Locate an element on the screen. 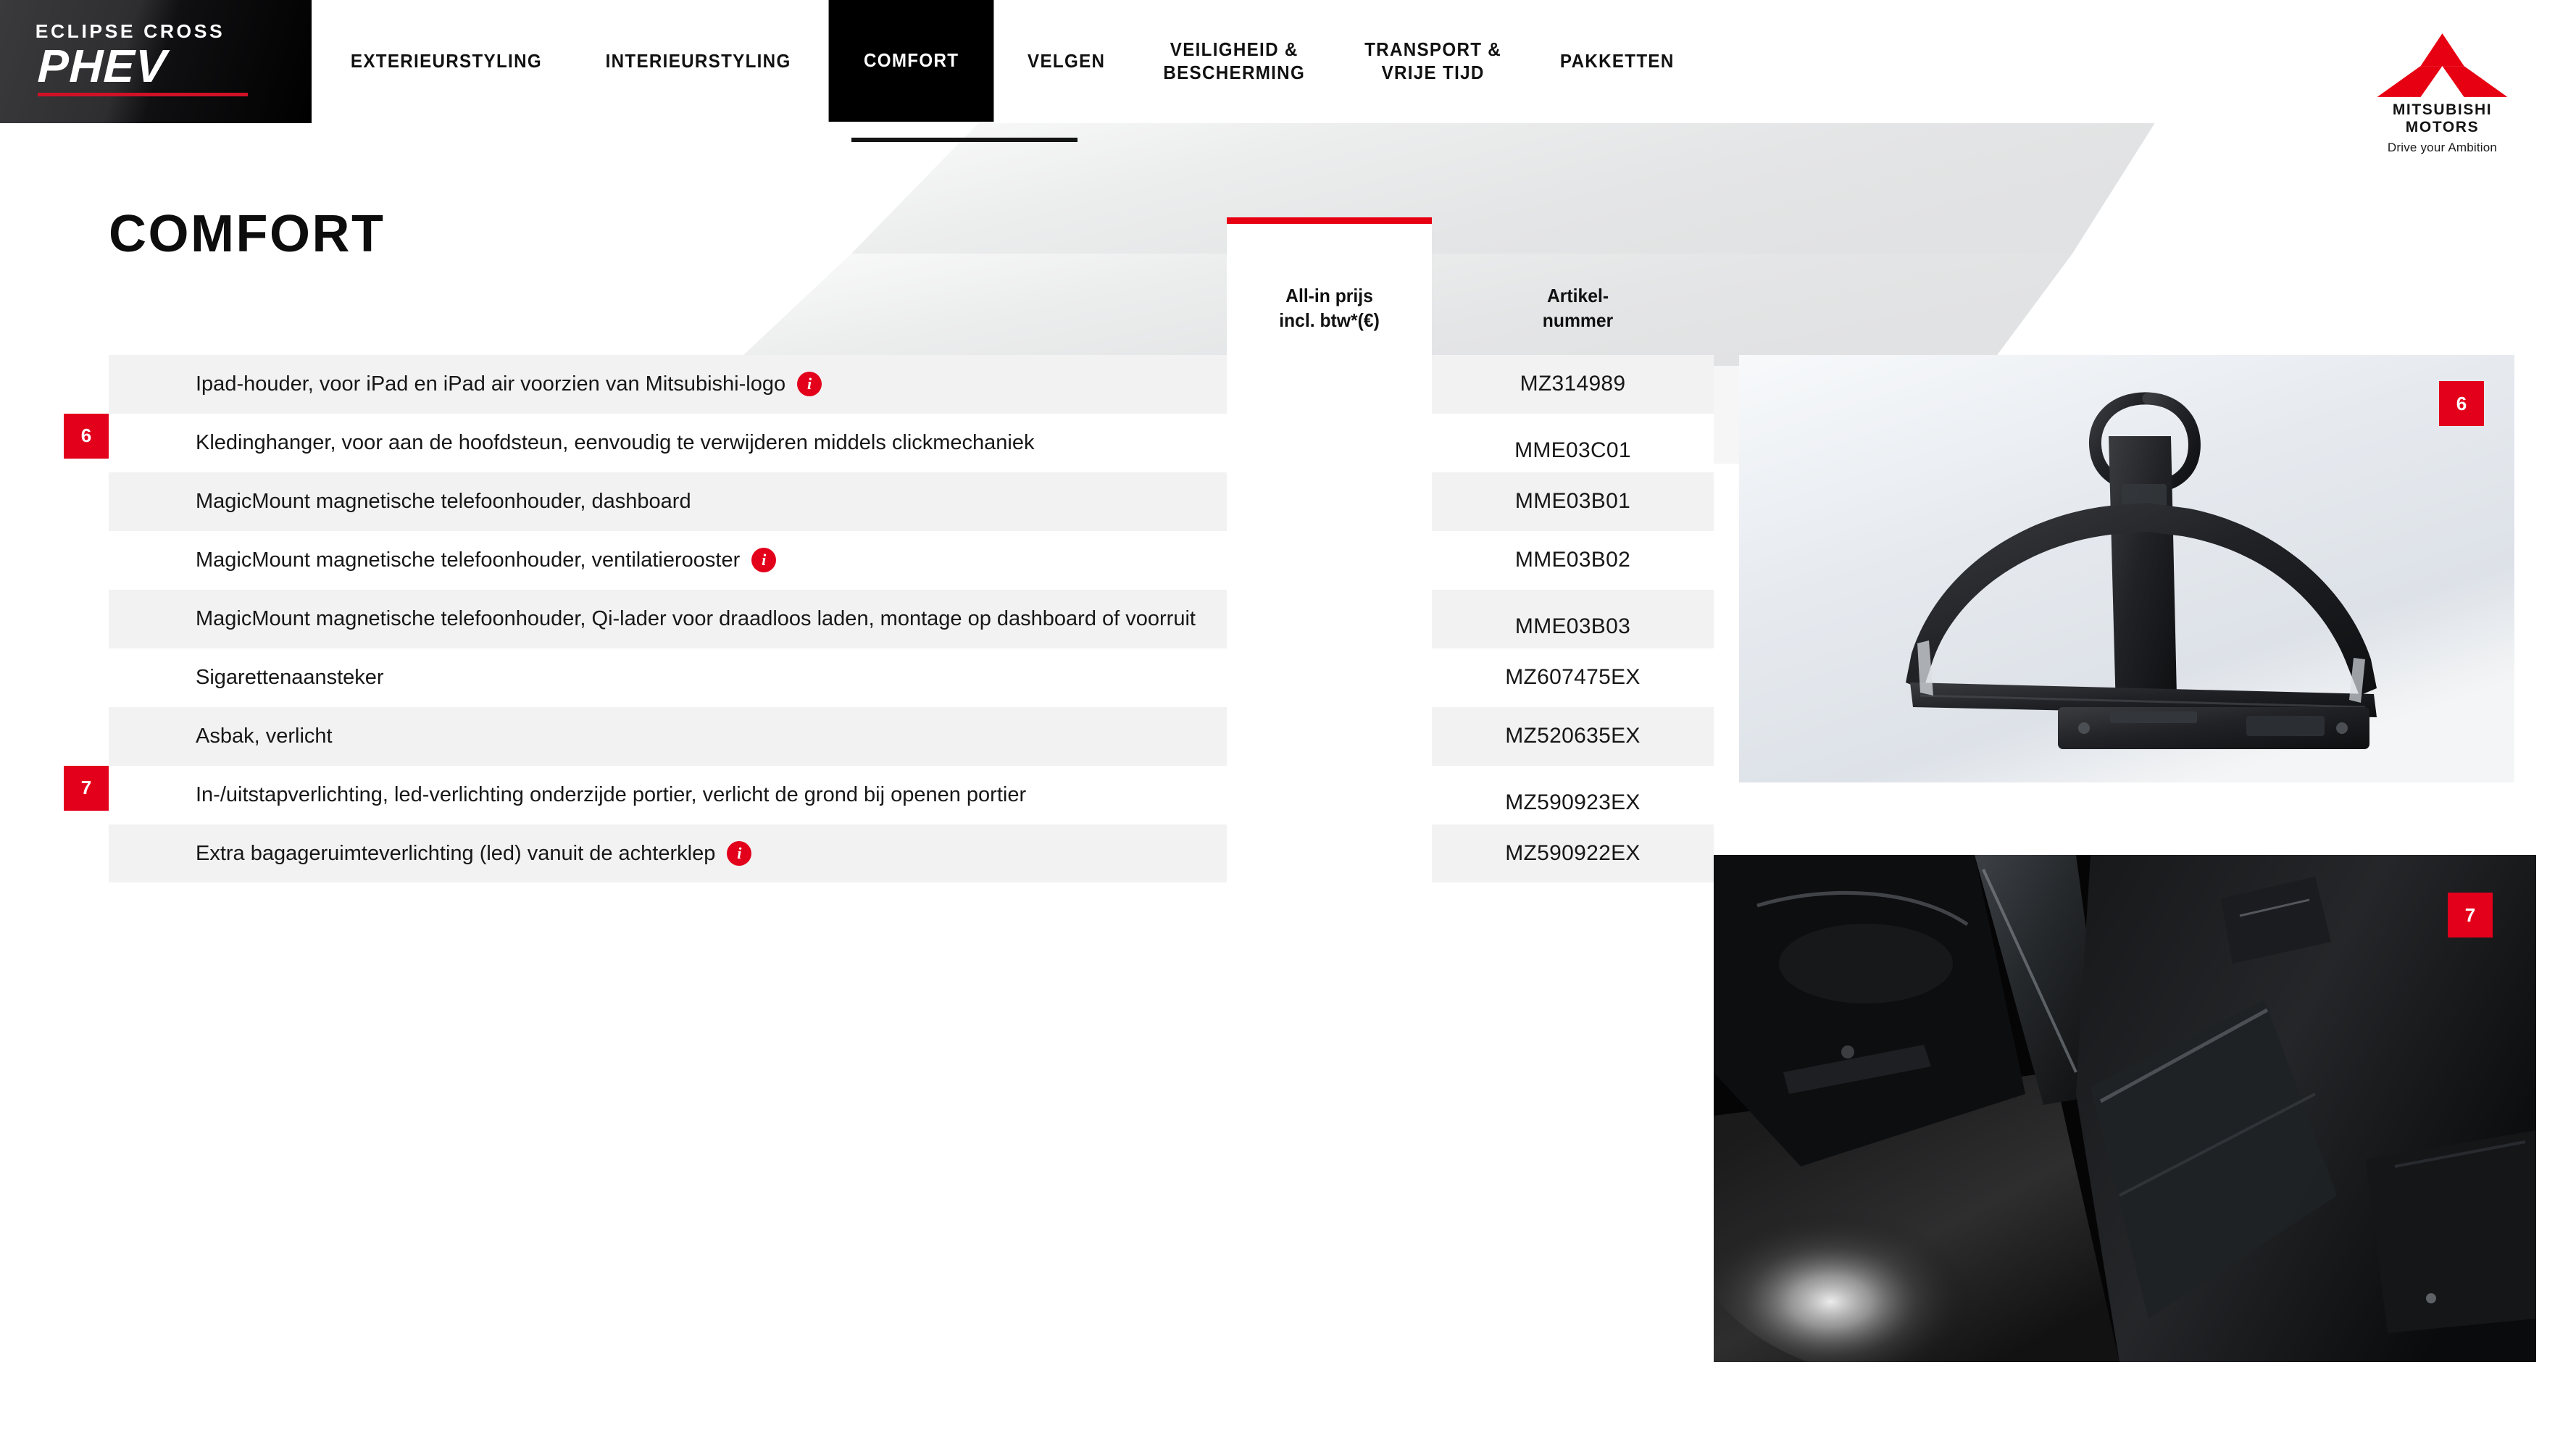 This screenshot has width=2576, height=1449. column-header-article: Artikel- nummer is located at coordinates (1578, 308).